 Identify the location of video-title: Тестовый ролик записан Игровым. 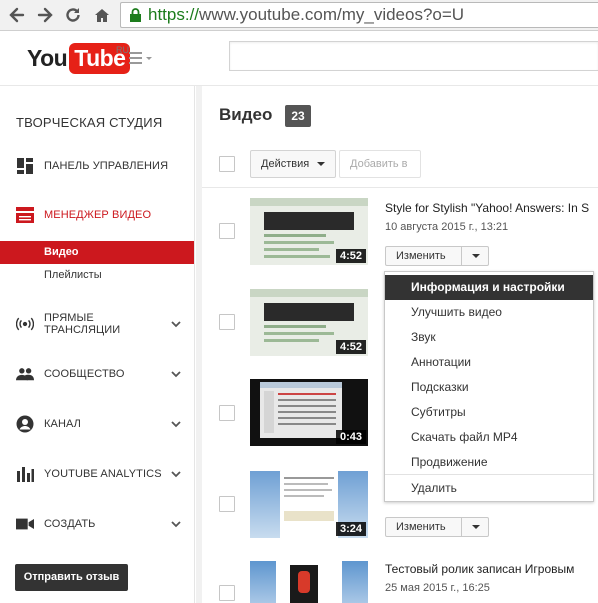
(491, 569).